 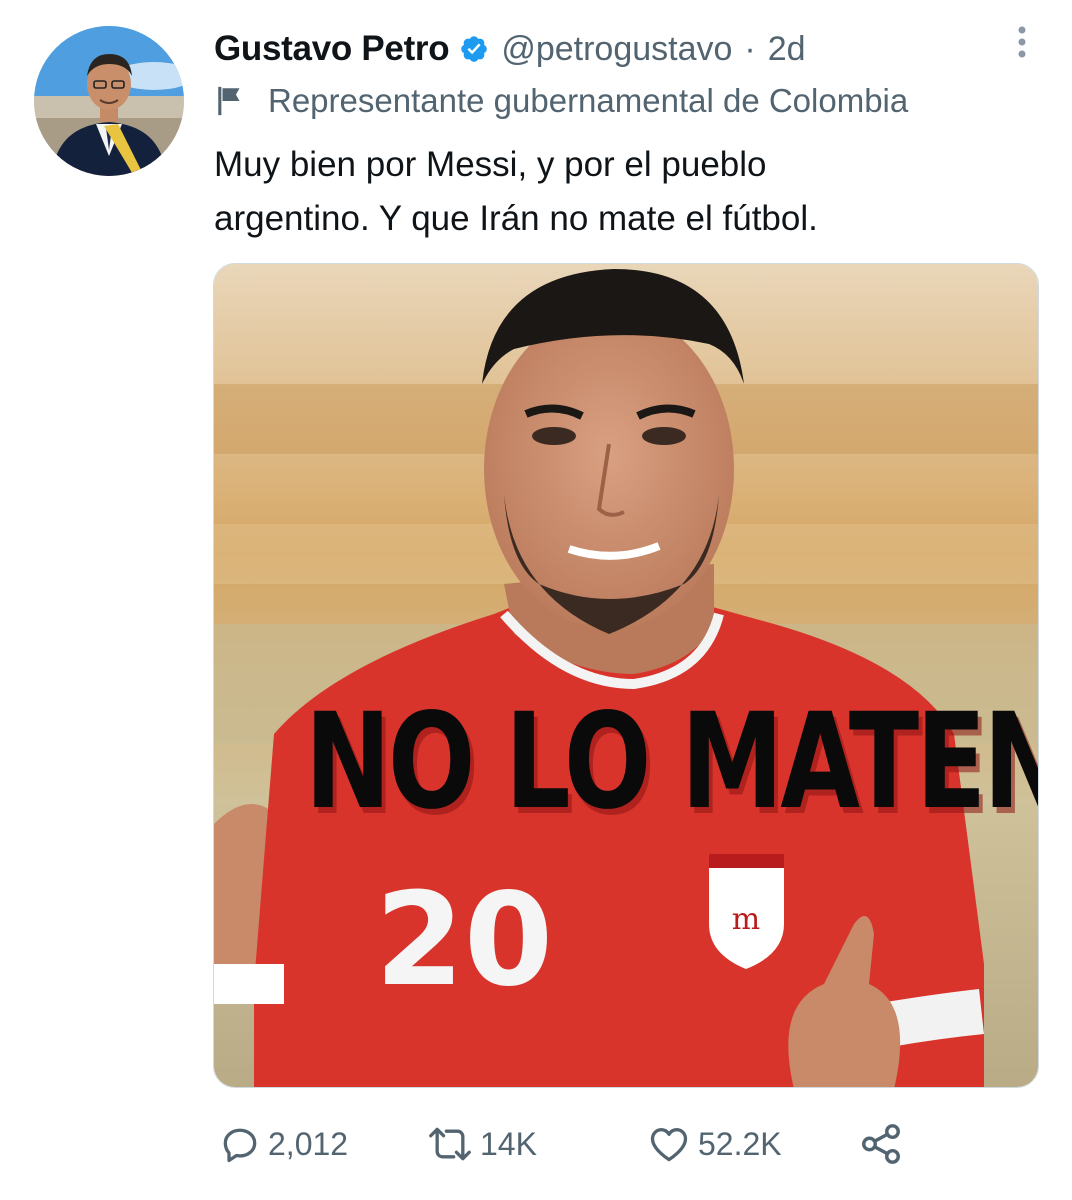 I want to click on like-button: 52.2K, so click(x=714, y=1144).